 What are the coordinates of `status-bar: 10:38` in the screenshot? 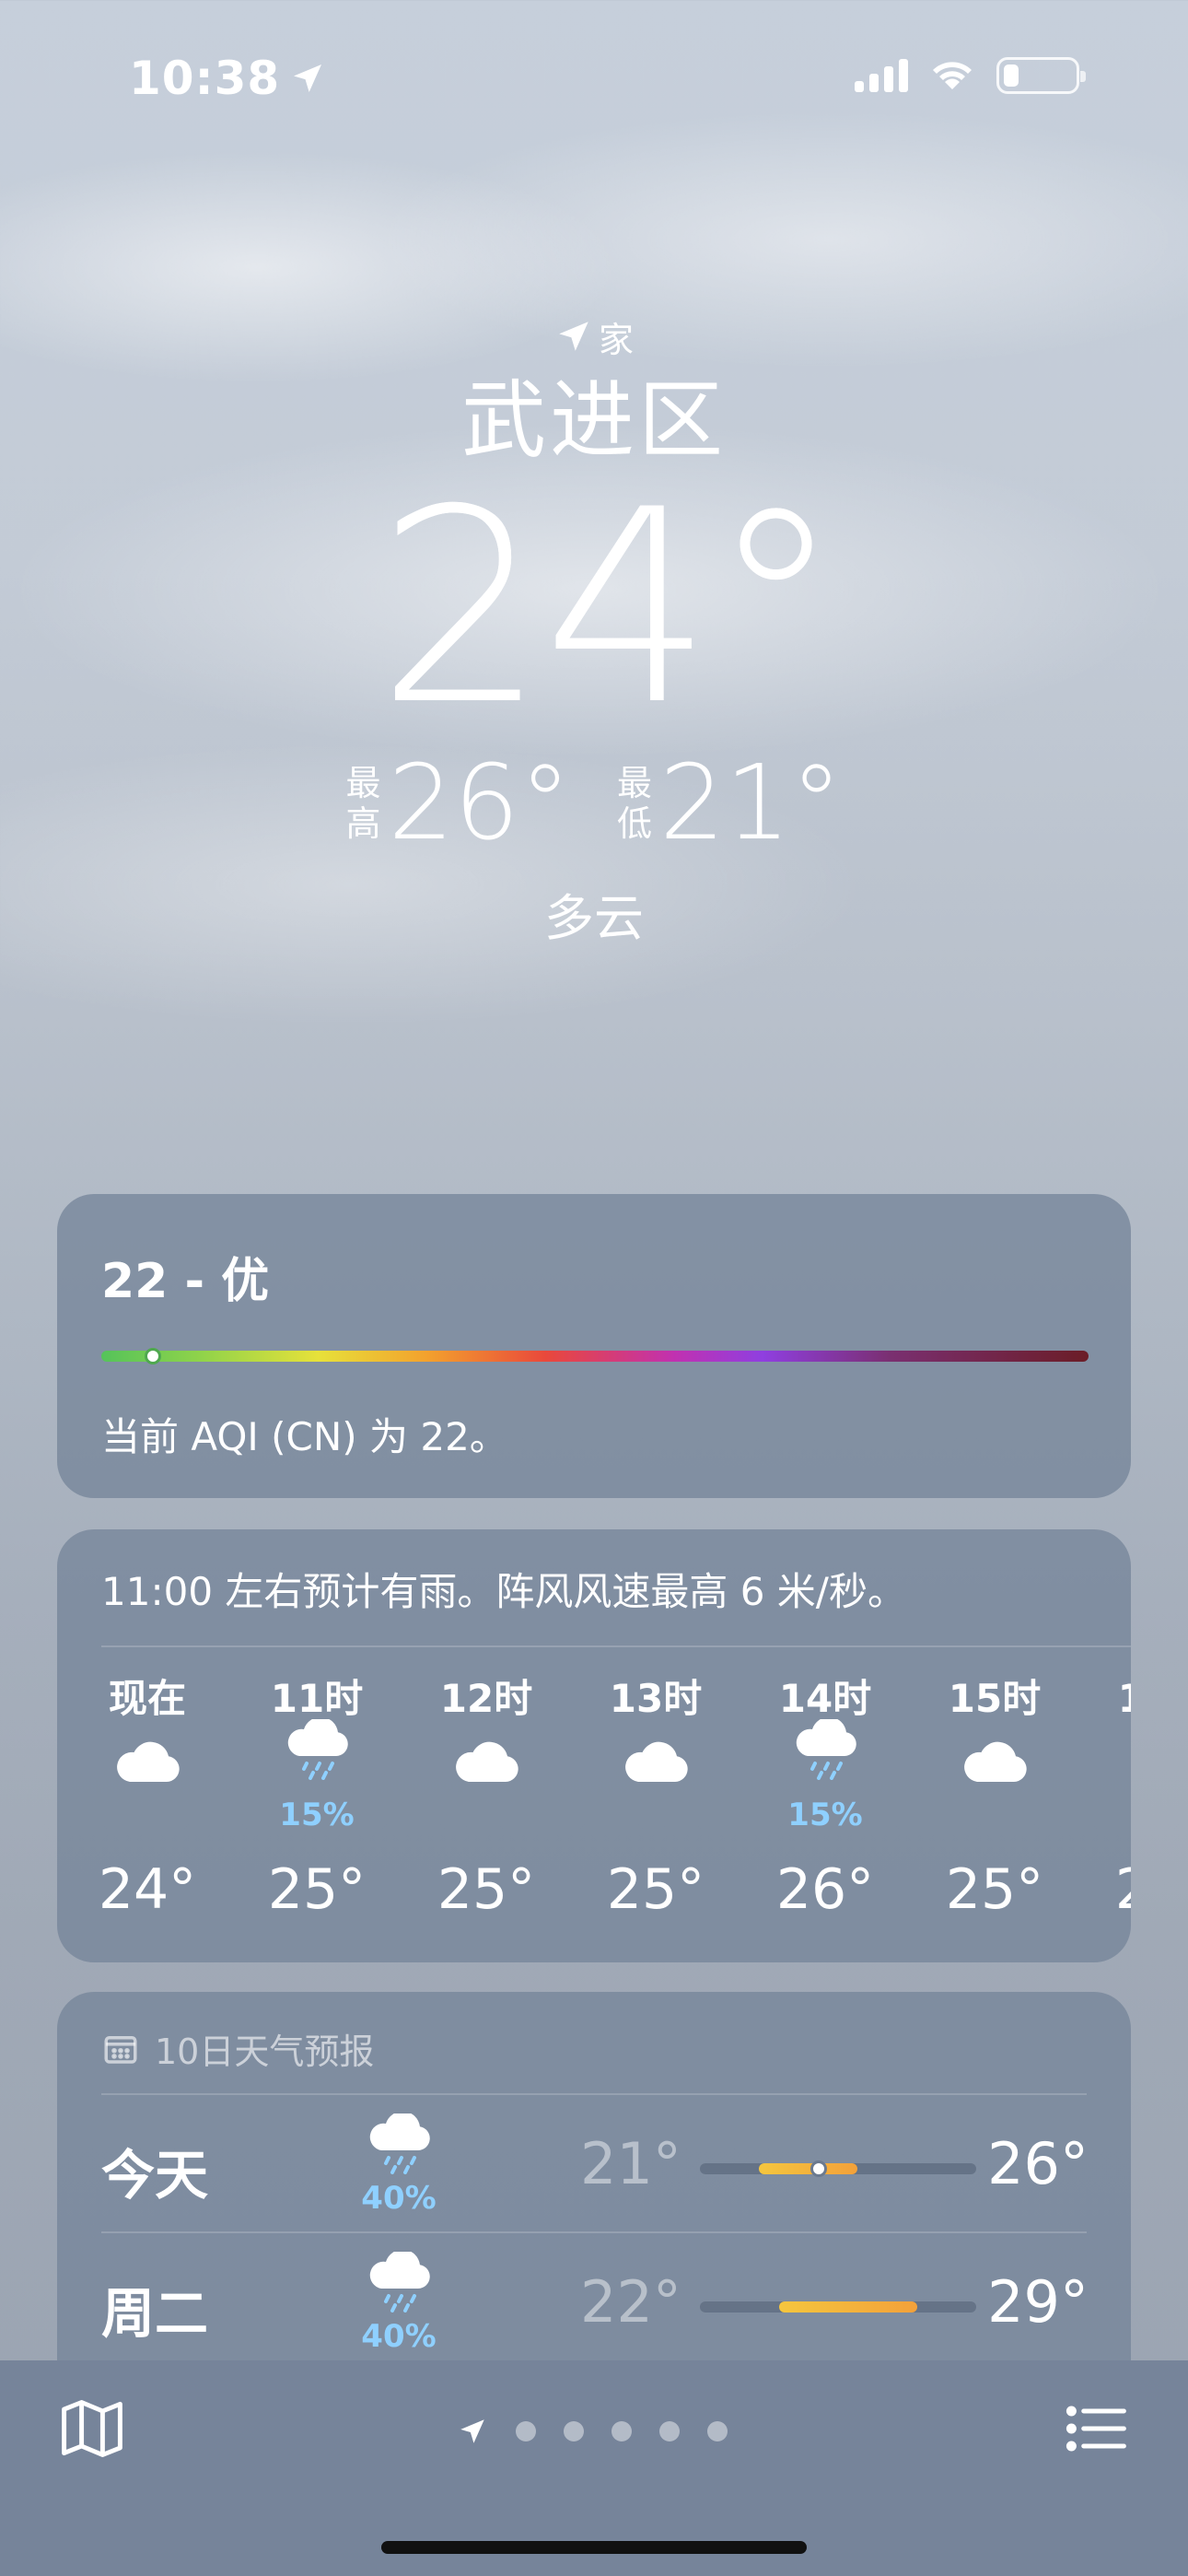 It's located at (594, 78).